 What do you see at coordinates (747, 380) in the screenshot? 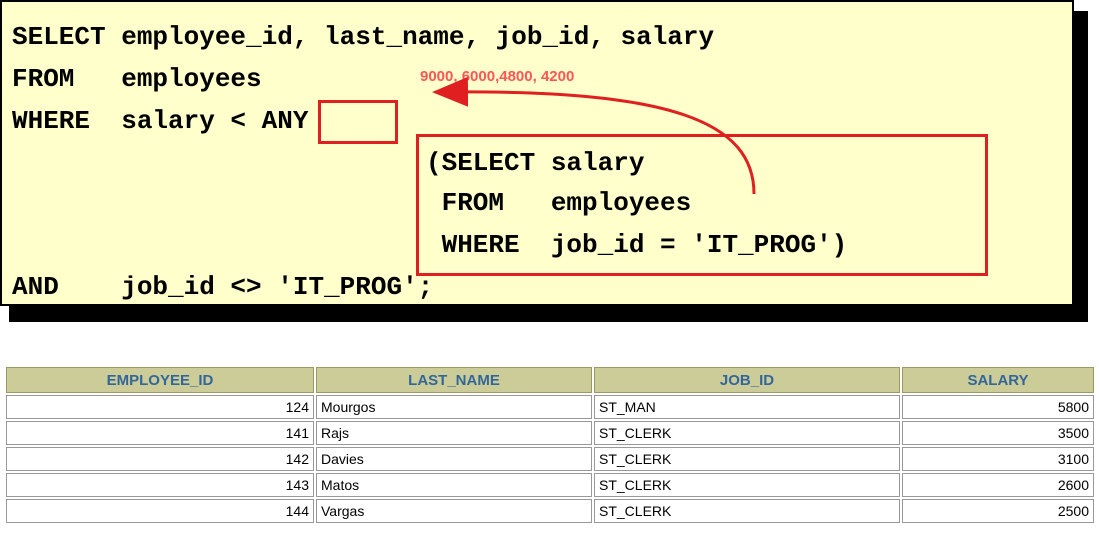
I see `column-header-job-id: JOB_ID` at bounding box center [747, 380].